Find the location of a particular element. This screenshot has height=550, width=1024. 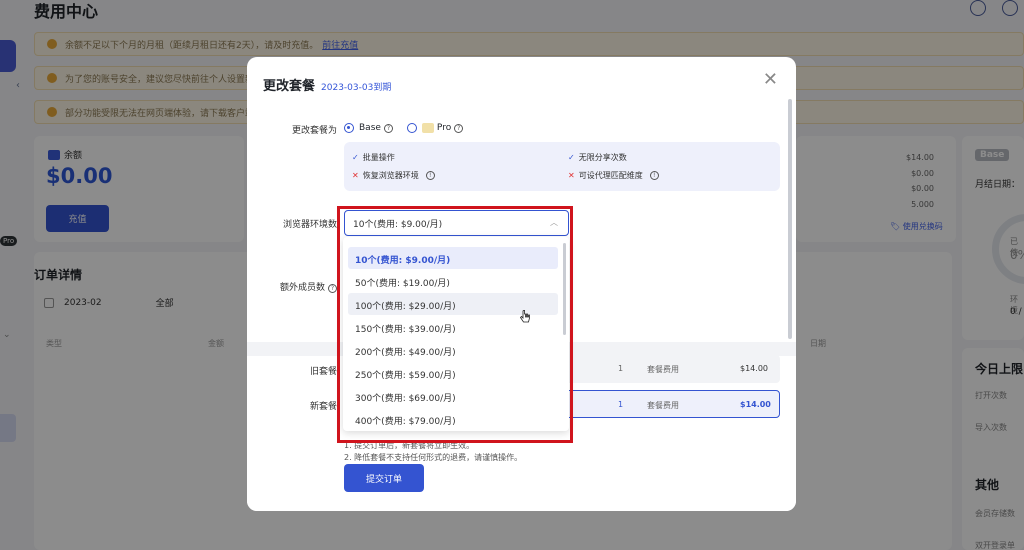

feature-text: 恢复浏览器环境 is located at coordinates (390, 175).